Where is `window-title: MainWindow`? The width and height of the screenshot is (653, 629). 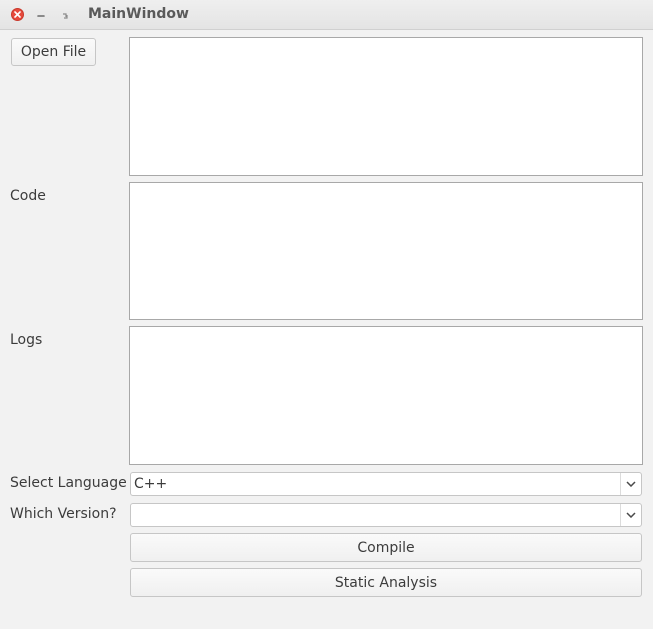 window-title: MainWindow is located at coordinates (138, 14).